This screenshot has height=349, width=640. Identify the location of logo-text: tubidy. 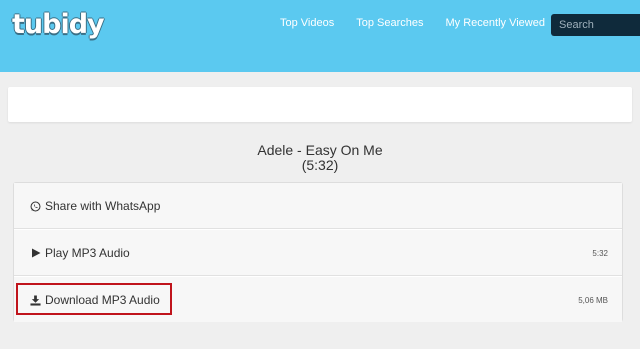
(58, 24).